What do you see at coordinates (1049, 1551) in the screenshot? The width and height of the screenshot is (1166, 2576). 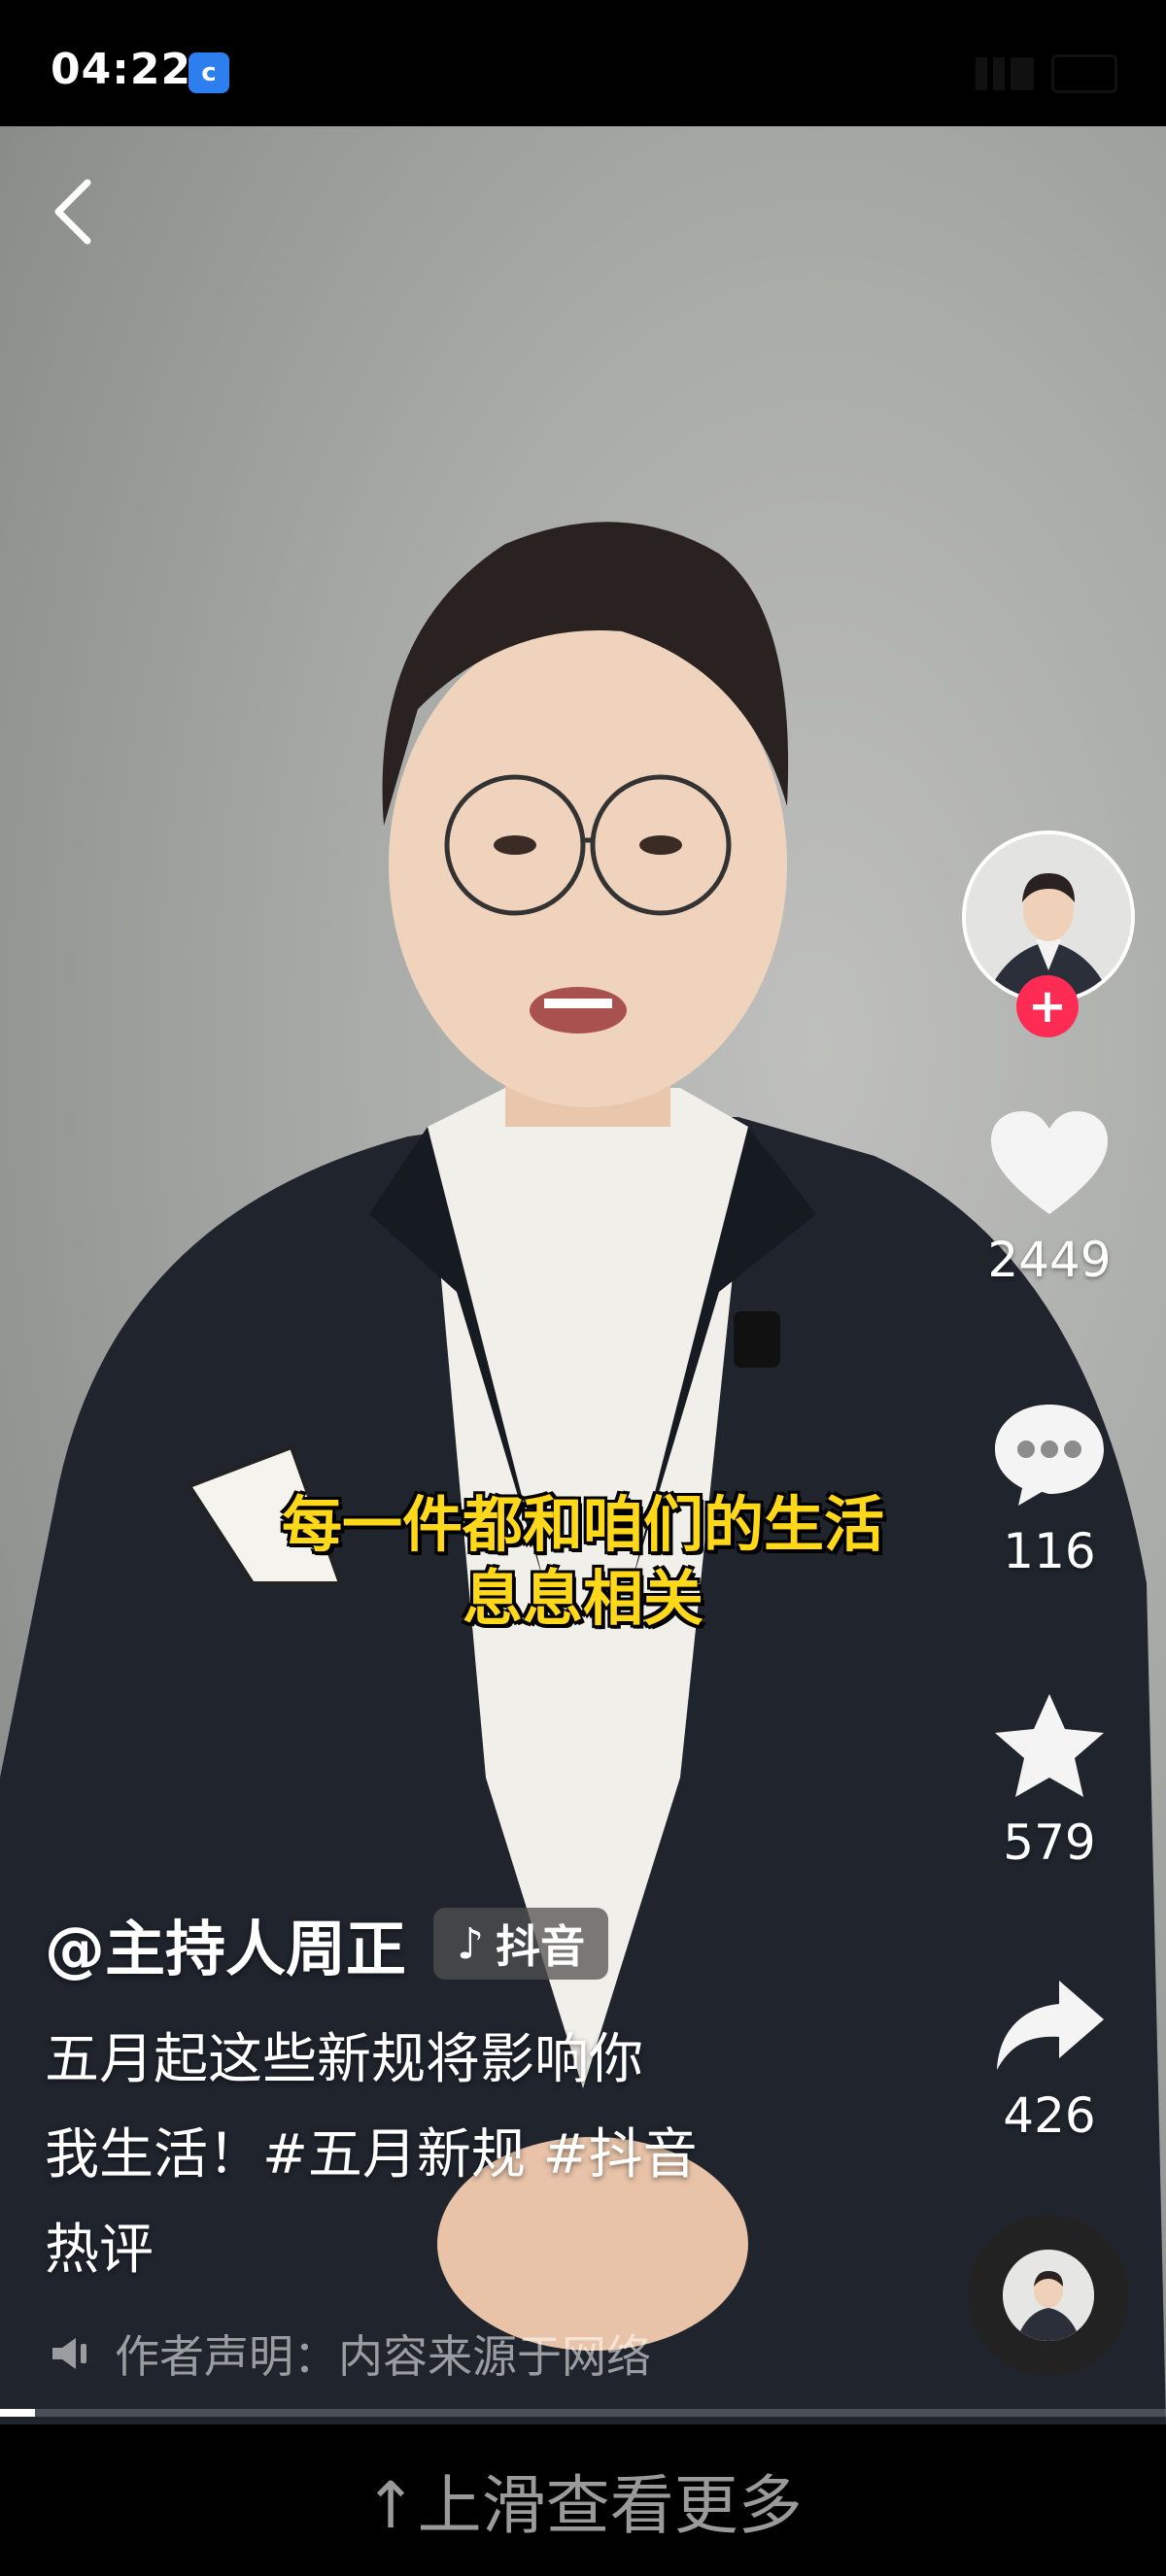 I see `comment-count: 116` at bounding box center [1049, 1551].